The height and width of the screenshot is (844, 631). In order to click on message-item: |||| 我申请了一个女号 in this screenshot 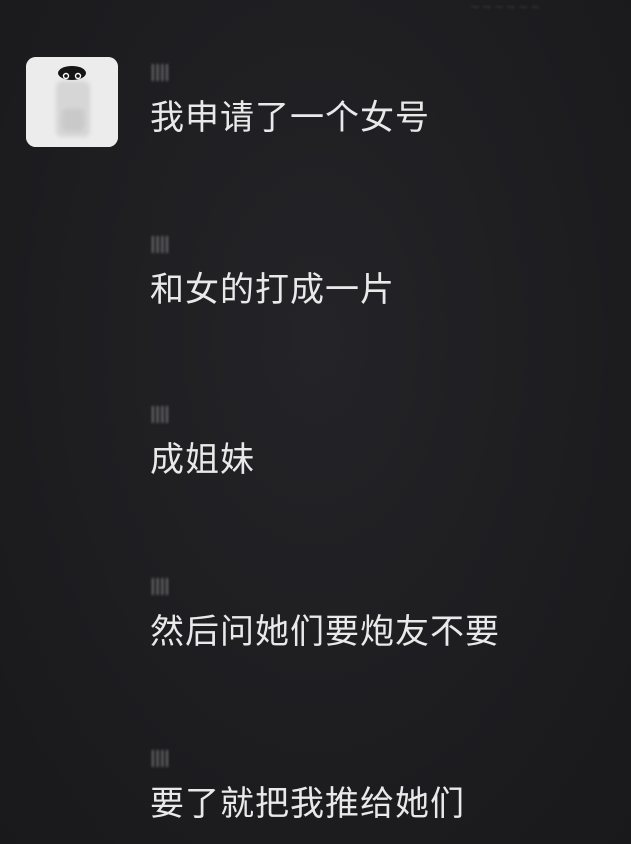, I will do `click(380, 100)`.